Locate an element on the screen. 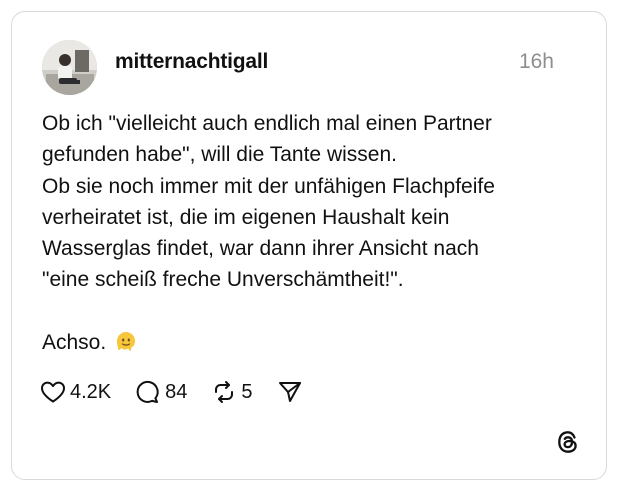  repost-button: 5 is located at coordinates (232, 392).